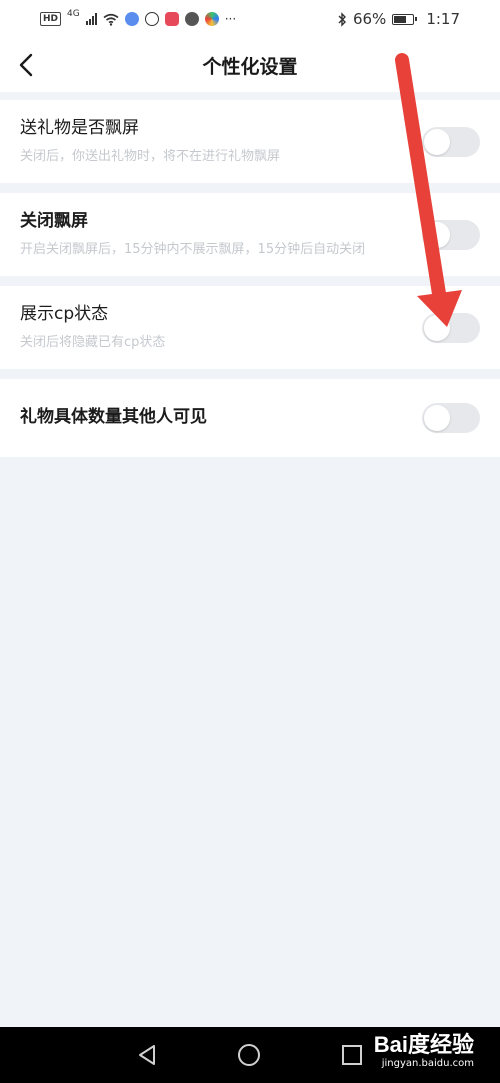  I want to click on bluetooth-icon, so click(342, 19).